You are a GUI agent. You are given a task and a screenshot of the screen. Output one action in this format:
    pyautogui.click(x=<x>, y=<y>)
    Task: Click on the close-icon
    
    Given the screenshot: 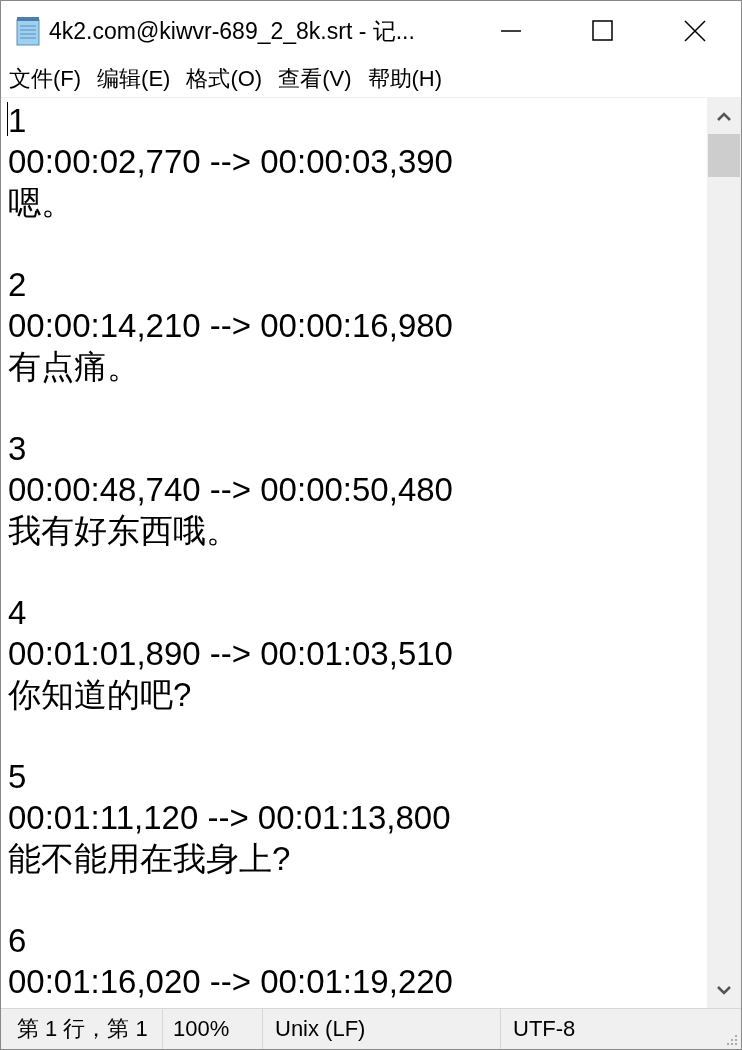 What is the action you would take?
    pyautogui.click(x=695, y=31)
    